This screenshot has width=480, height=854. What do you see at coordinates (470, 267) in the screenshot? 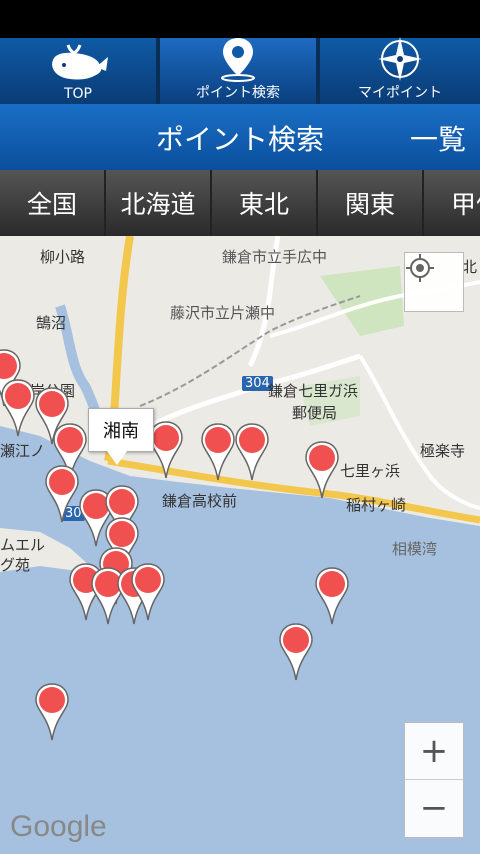
I see `map-label: 北` at bounding box center [470, 267].